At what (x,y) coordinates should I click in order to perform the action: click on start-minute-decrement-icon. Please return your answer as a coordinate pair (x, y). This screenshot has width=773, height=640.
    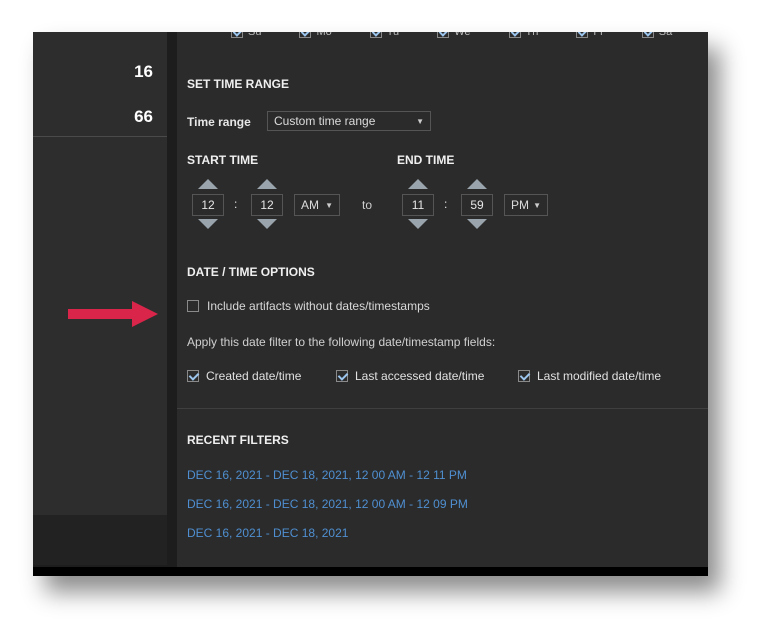
    Looking at the image, I should click on (267, 224).